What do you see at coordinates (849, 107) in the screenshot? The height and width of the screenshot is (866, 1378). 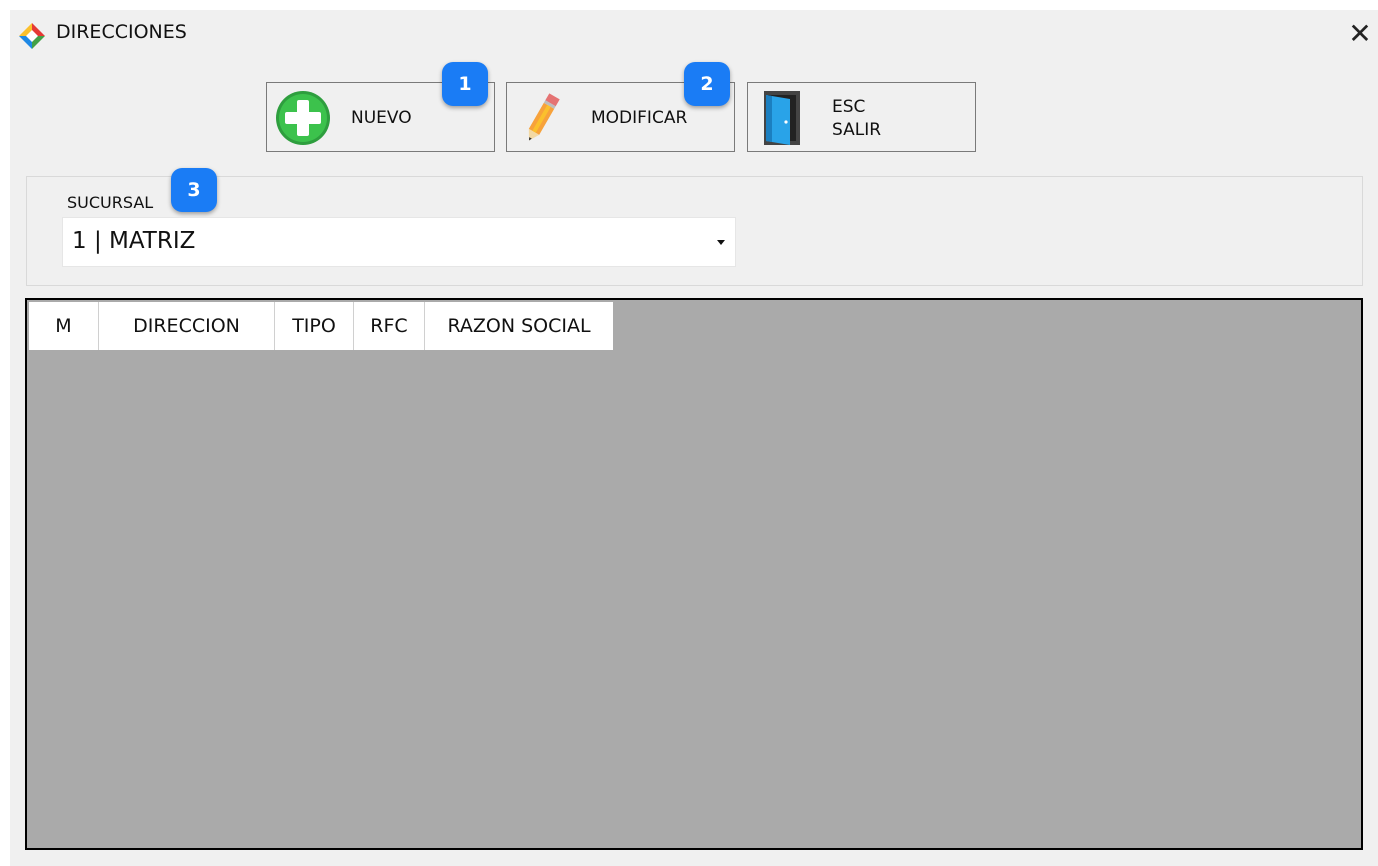 I see `salir-shortcut-label: ESC` at bounding box center [849, 107].